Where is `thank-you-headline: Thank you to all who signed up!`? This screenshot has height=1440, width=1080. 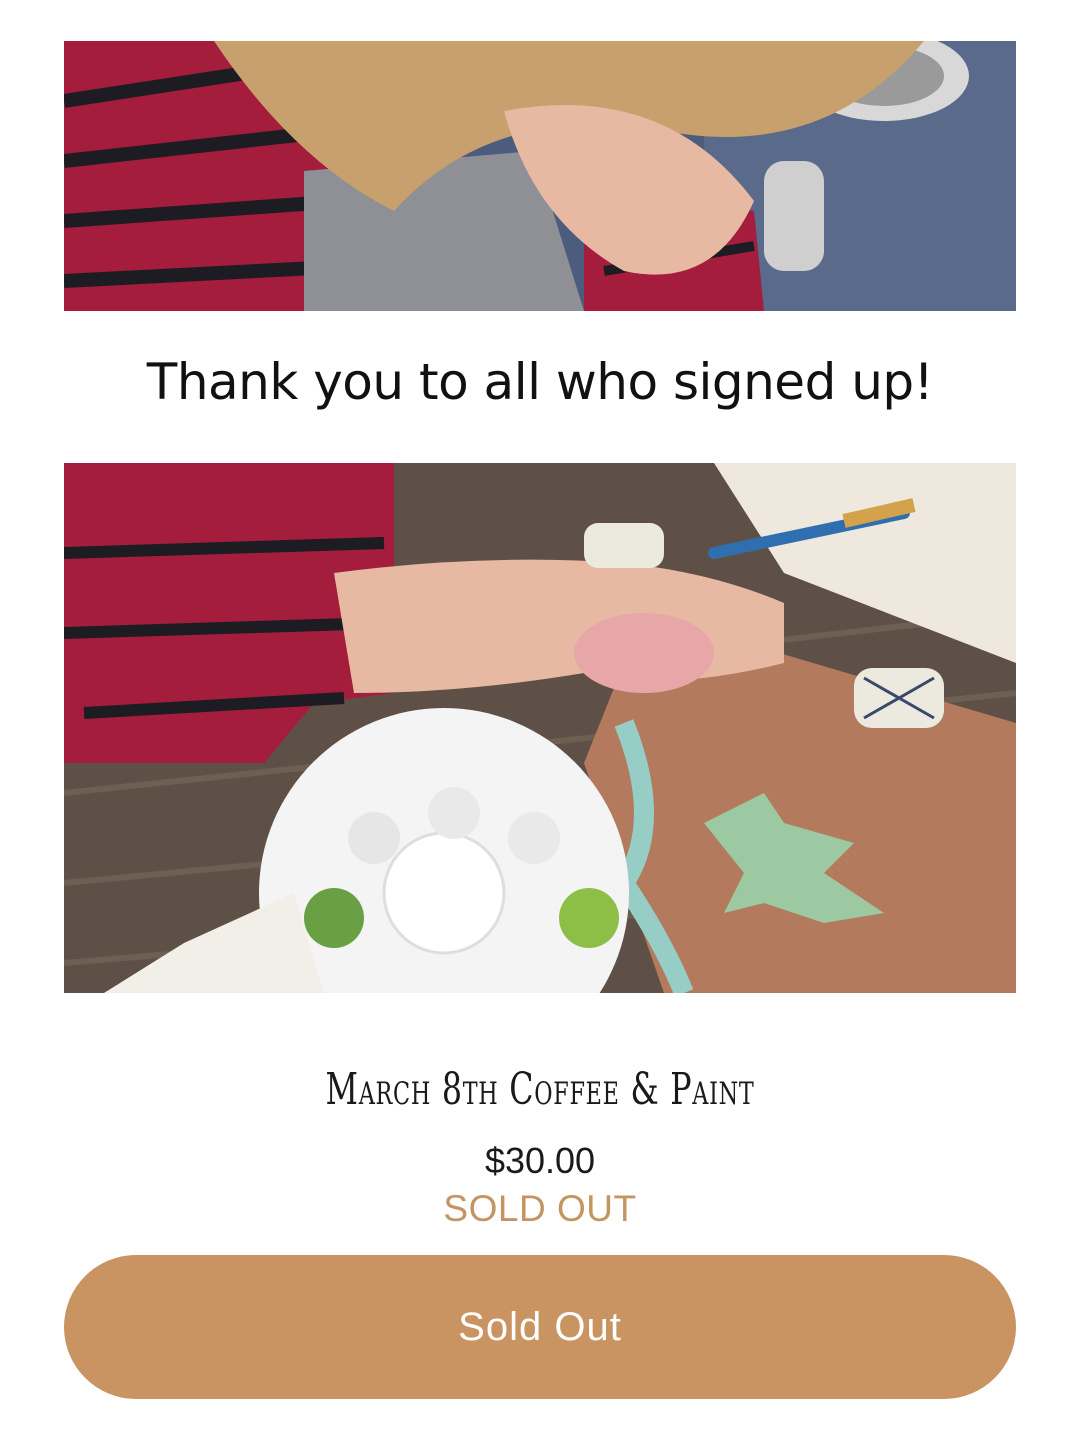 thank-you-headline: Thank you to all who signed up! is located at coordinates (540, 382).